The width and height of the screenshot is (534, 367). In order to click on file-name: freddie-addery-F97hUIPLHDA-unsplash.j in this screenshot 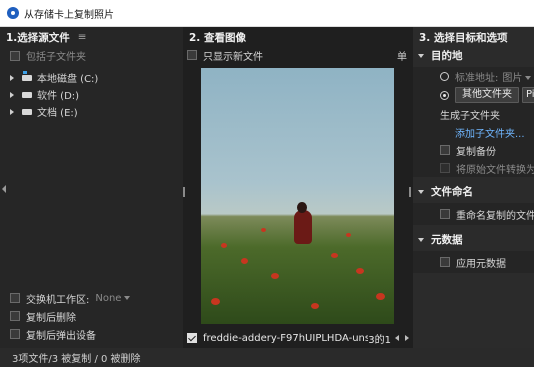, I will do `click(286, 338)`.